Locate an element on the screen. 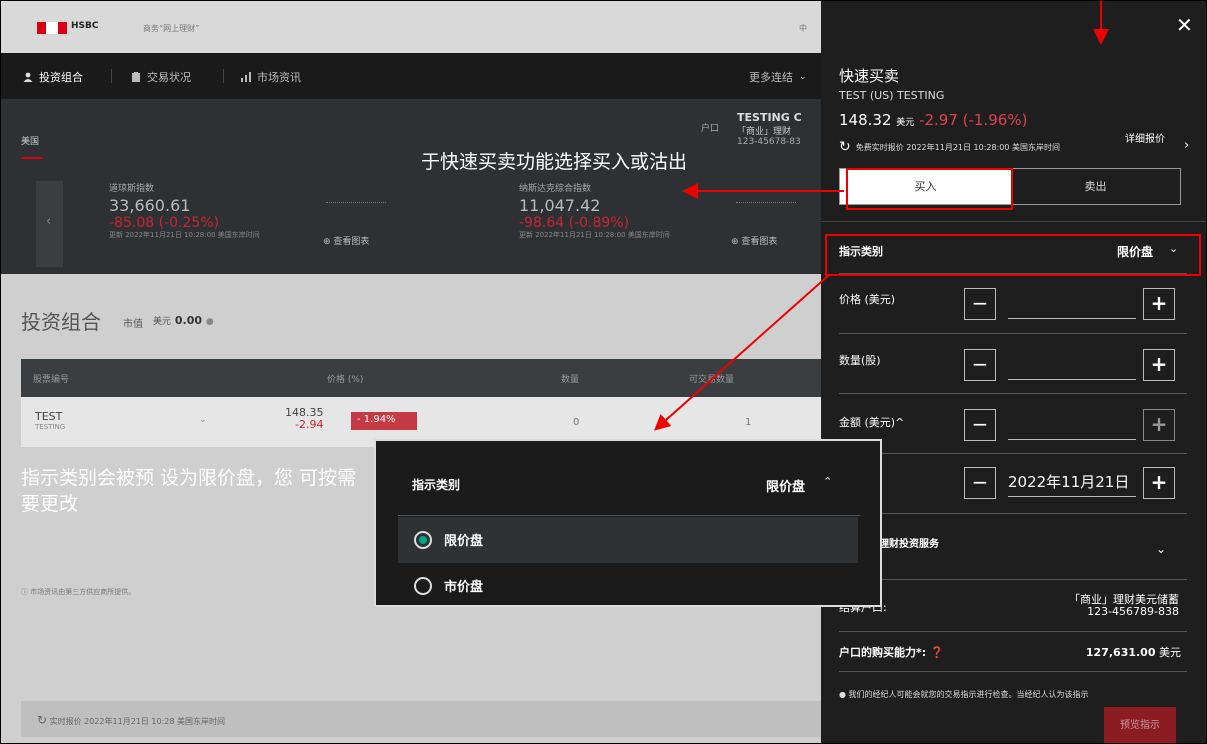  price-value: 148.32 is located at coordinates (865, 120).